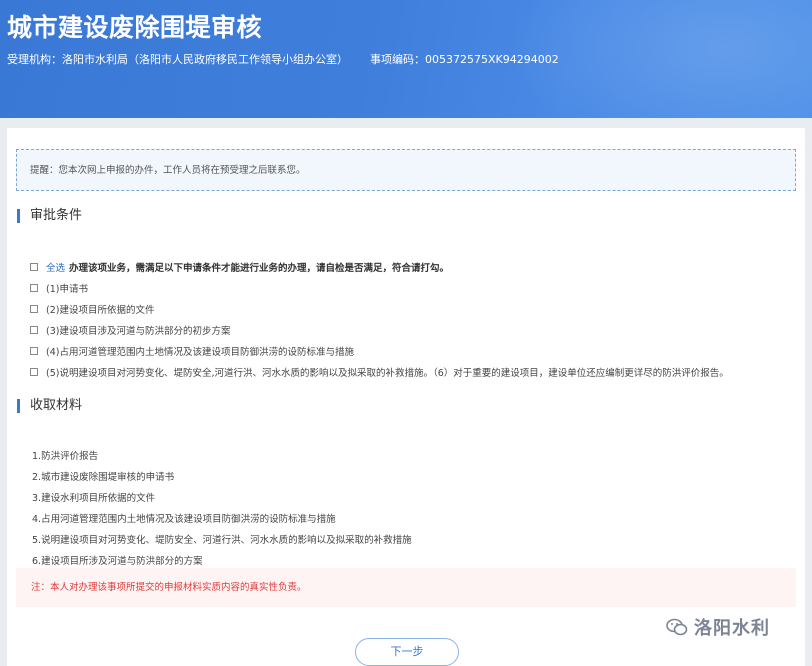 This screenshot has height=666, width=812. What do you see at coordinates (677, 627) in the screenshot?
I see `wechat-icon` at bounding box center [677, 627].